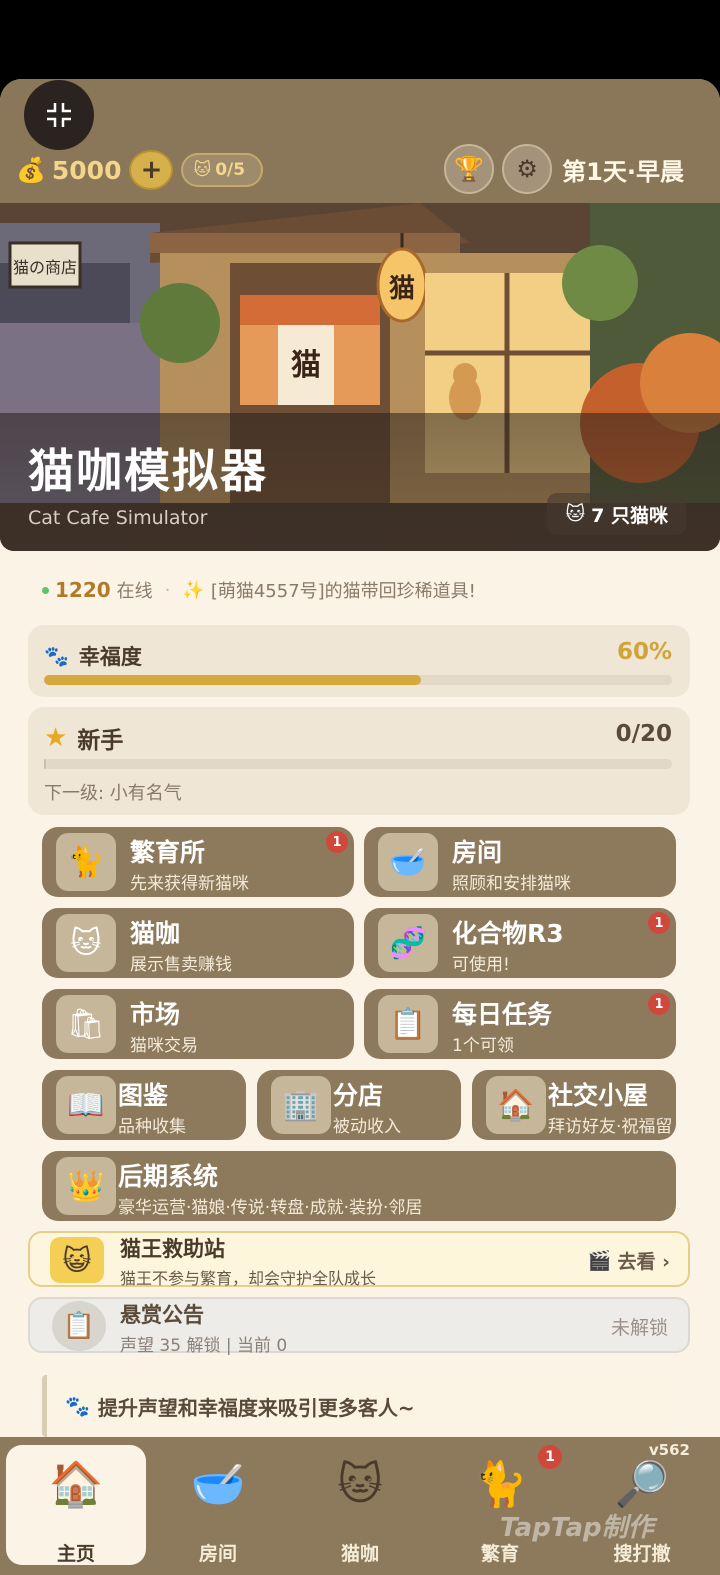  I want to click on tile-title: 分店, so click(358, 1095).